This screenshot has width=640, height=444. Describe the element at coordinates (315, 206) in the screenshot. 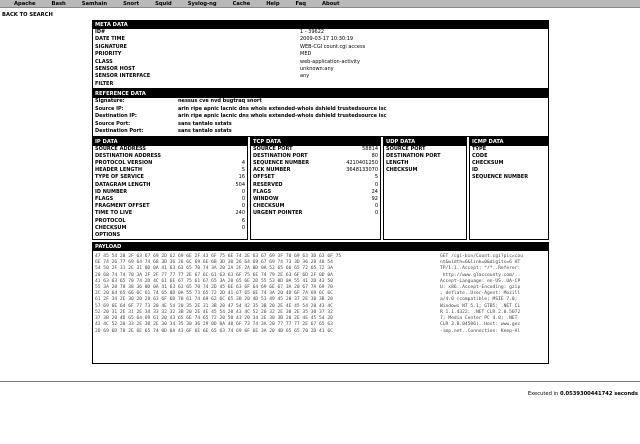

I see `tcp-row: CHECKSUM 0` at that location.